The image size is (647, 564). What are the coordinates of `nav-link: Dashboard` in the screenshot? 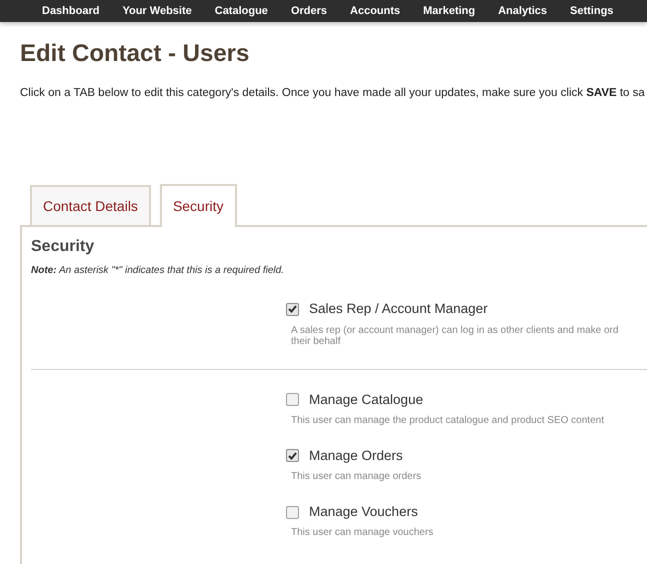 It's located at (71, 11).